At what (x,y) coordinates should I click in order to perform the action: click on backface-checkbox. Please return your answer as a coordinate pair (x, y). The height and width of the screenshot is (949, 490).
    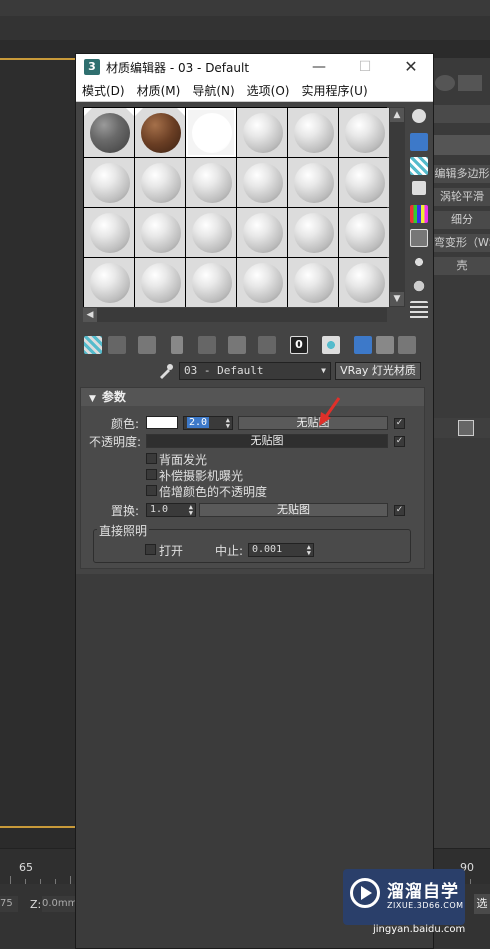
    Looking at the image, I should click on (151, 458).